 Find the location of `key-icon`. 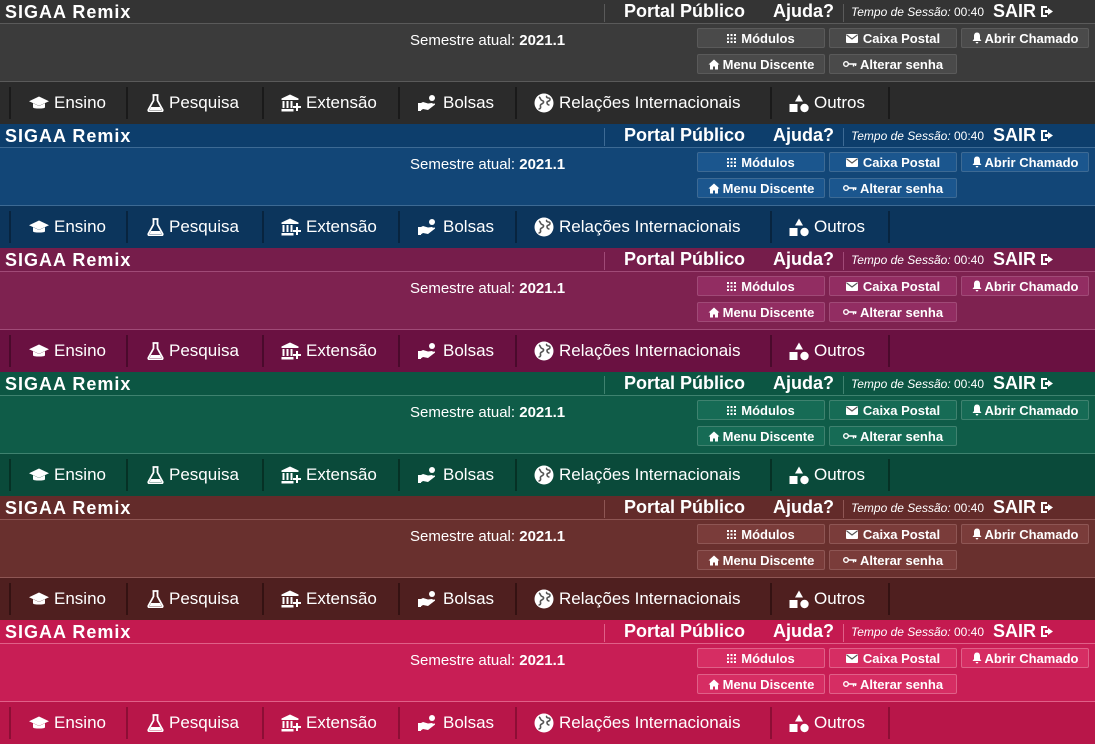

key-icon is located at coordinates (849, 560).